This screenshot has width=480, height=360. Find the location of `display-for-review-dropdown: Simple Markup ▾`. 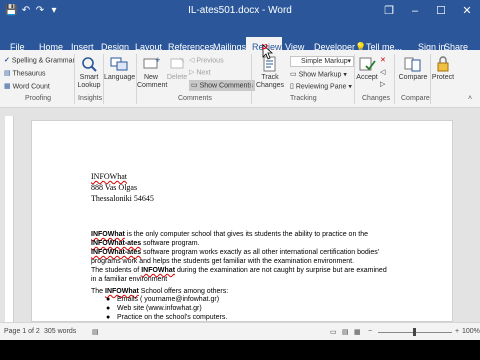

display-for-review-dropdown: Simple Markup ▾ is located at coordinates (322, 61).